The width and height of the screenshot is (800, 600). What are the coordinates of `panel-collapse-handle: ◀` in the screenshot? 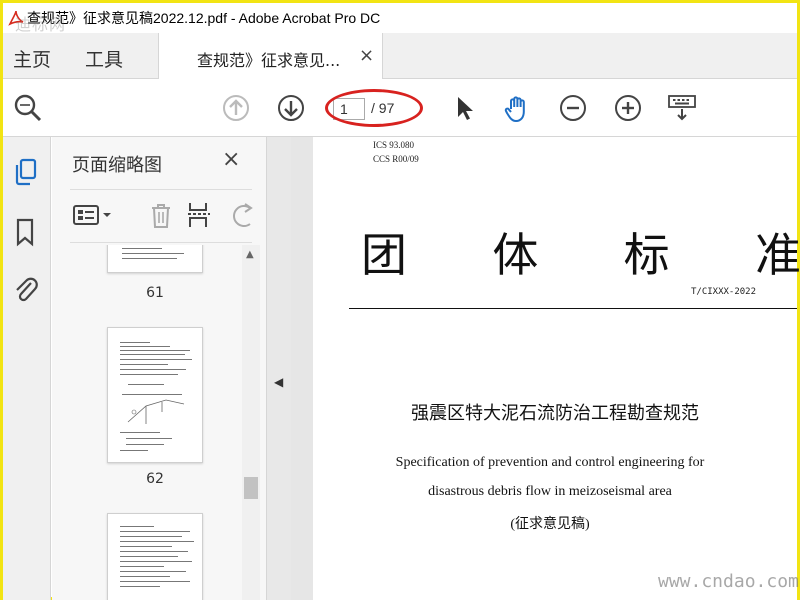 It's located at (279, 368).